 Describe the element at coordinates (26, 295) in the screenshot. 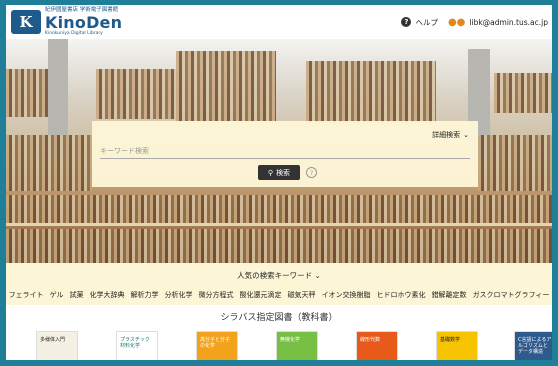

I see `keyword-link: フェライト` at that location.